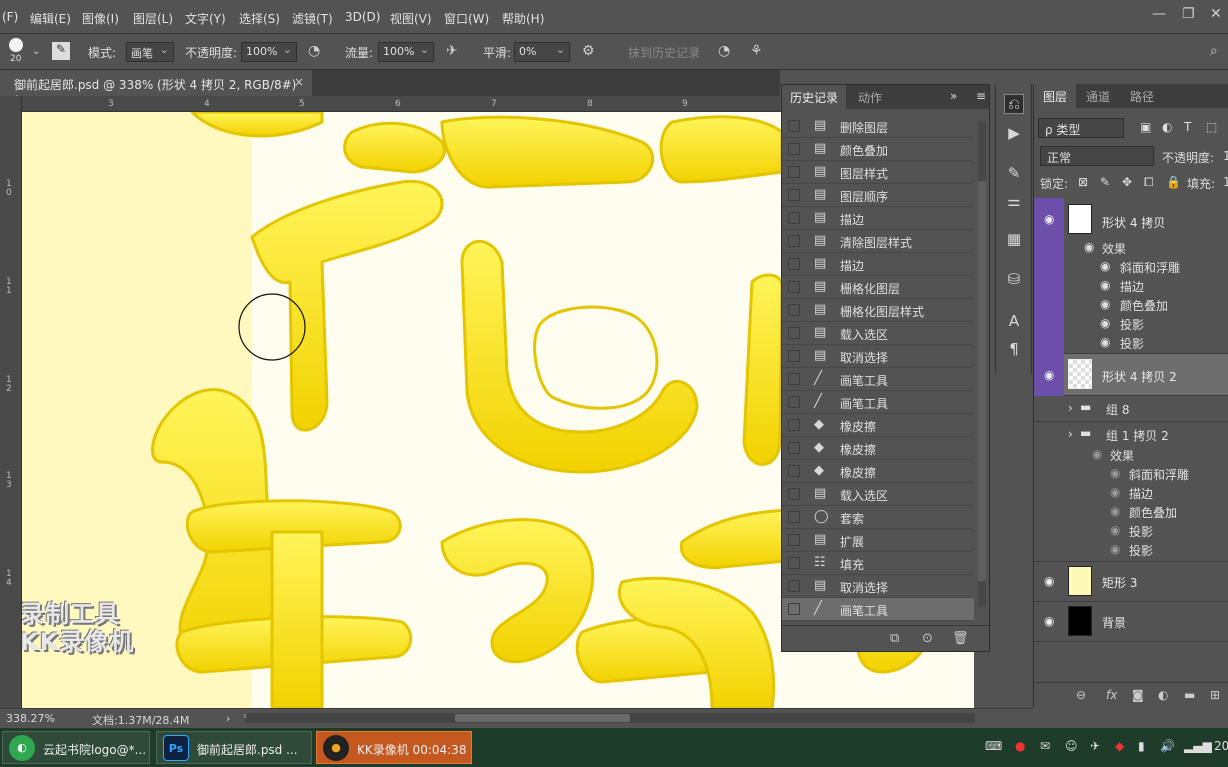 Image resolution: width=1228 pixels, height=767 pixels. Describe the element at coordinates (1225, 156) in the screenshot. I see `layer-opacity-value: 1` at that location.